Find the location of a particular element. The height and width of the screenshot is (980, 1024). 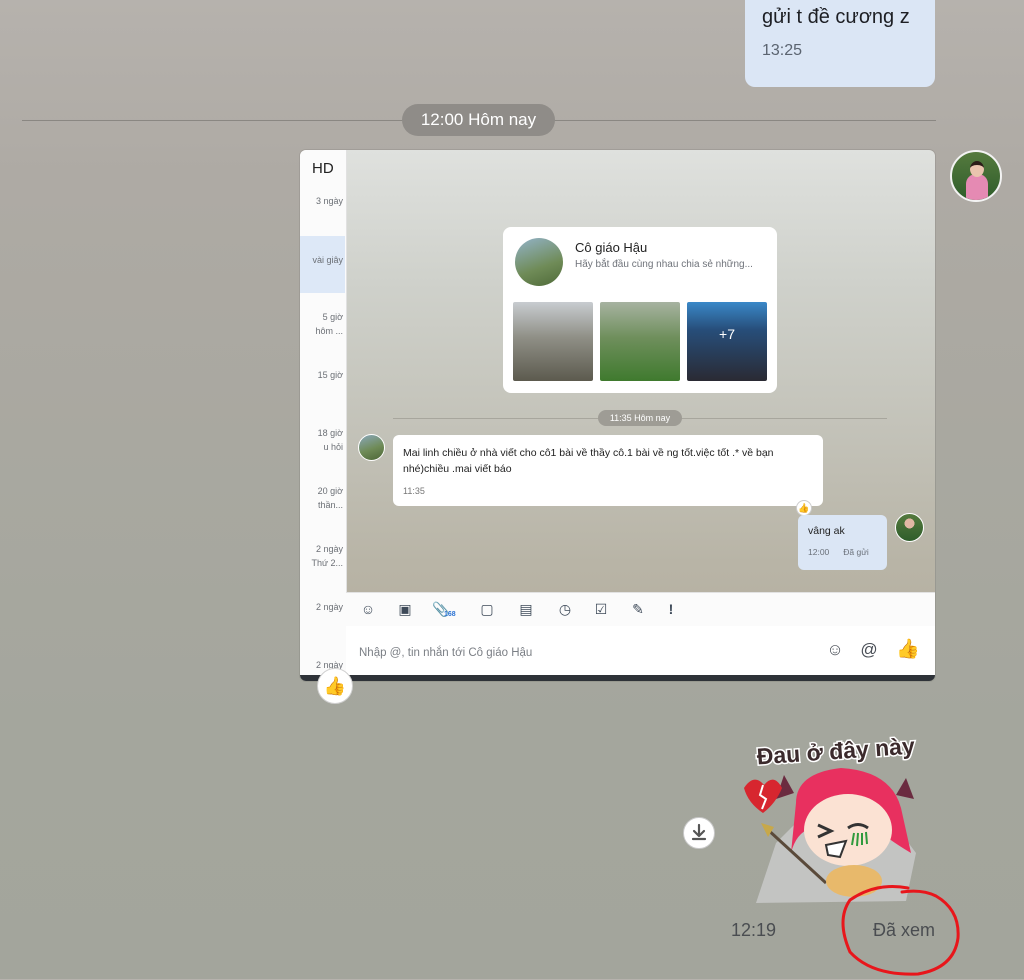

photo-more-thumbnail: +7 is located at coordinates (727, 341).